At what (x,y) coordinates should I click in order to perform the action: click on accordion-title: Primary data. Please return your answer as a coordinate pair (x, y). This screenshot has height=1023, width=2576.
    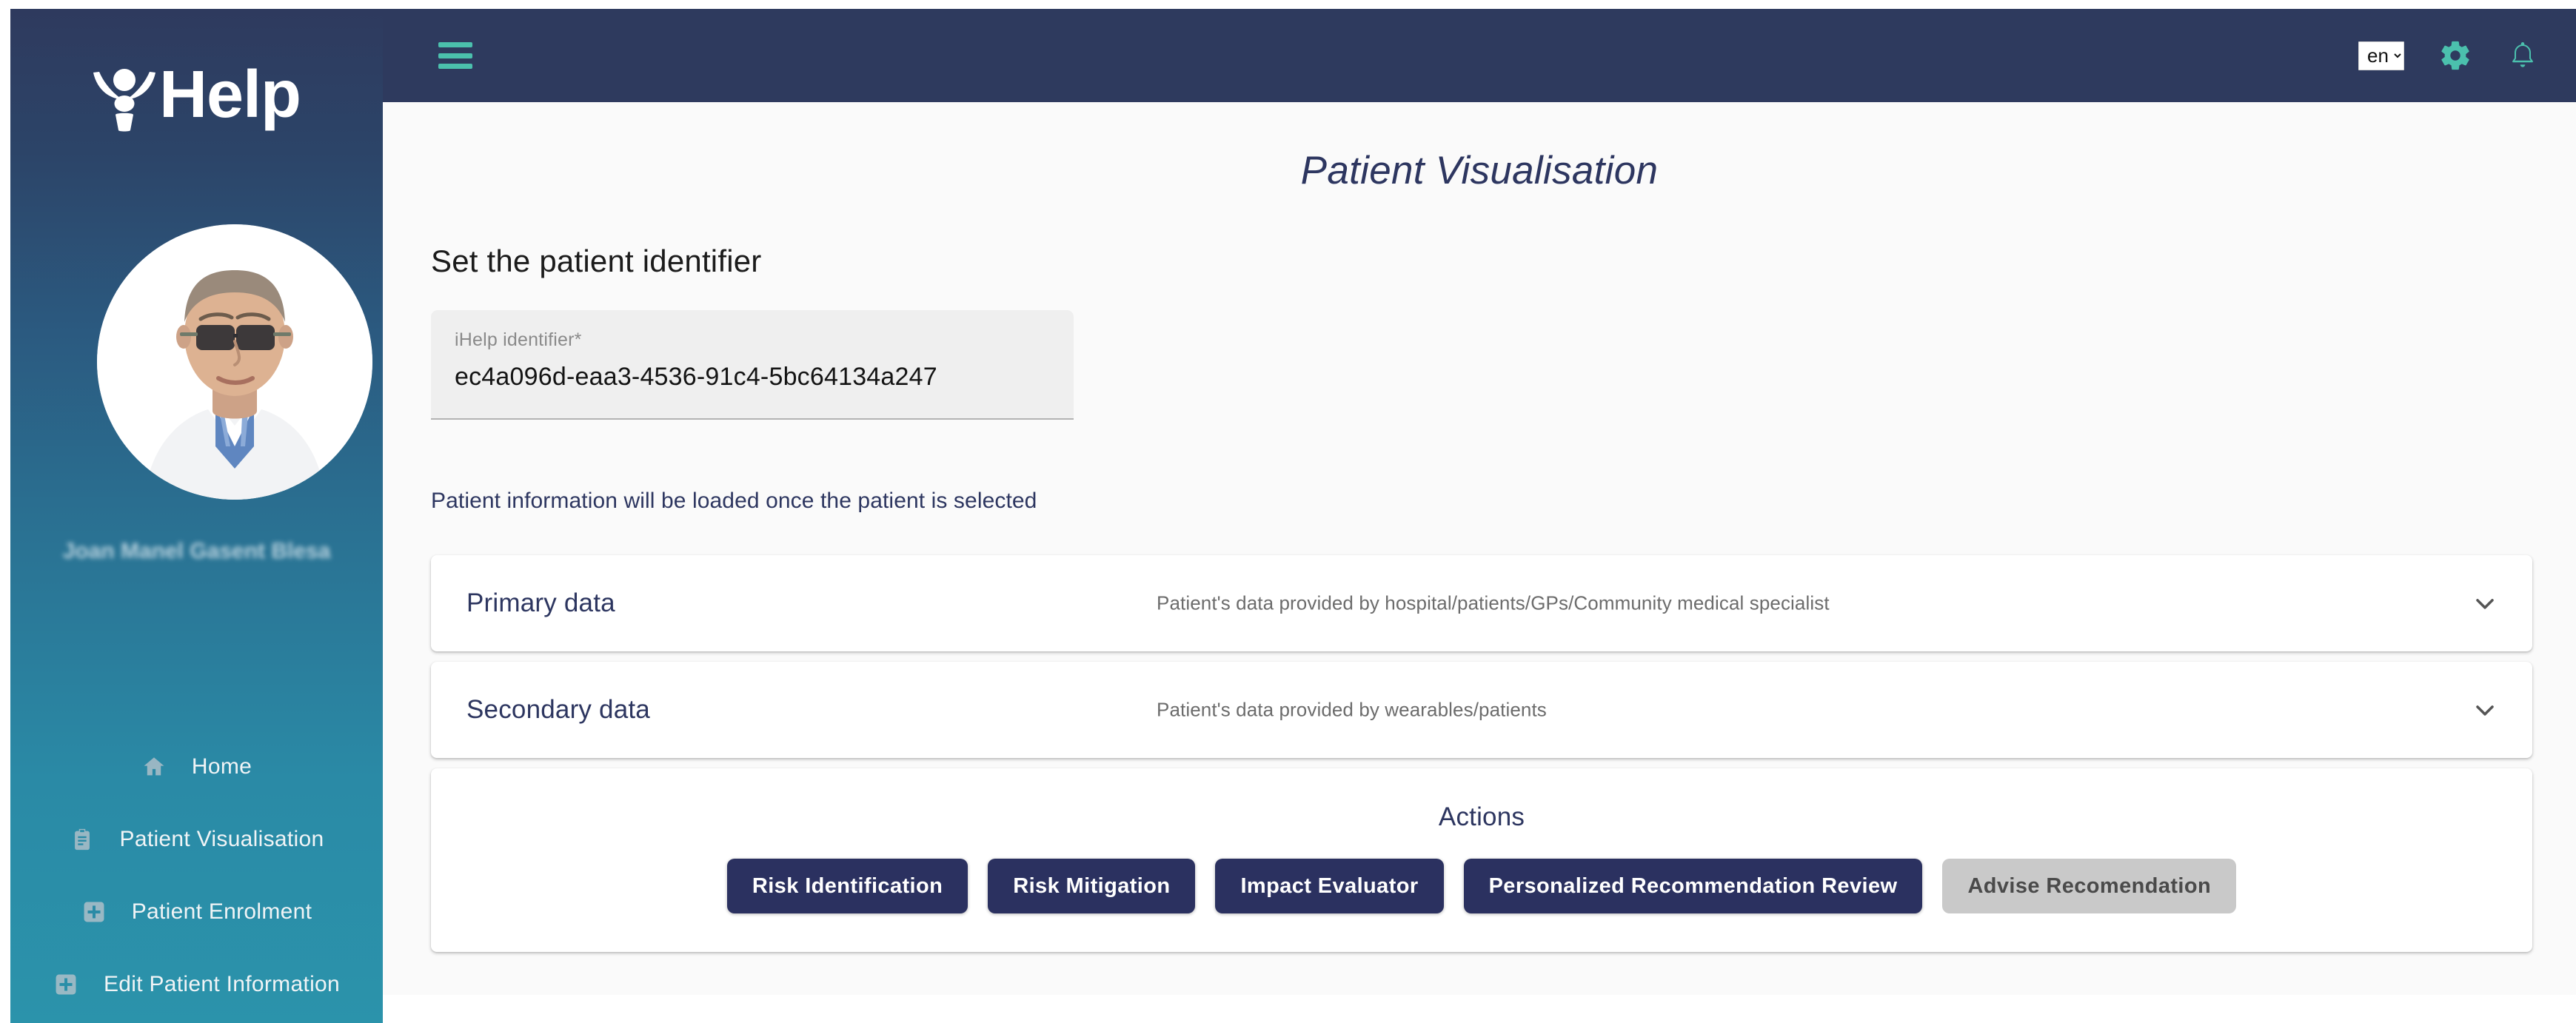
    Looking at the image, I should click on (540, 602).